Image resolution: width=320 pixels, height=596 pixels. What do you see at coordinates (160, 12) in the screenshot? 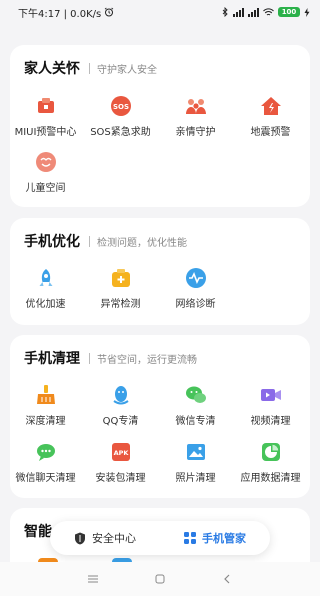
I see `status-bar: 下午4:17 | 0.0K/s 100` at bounding box center [160, 12].